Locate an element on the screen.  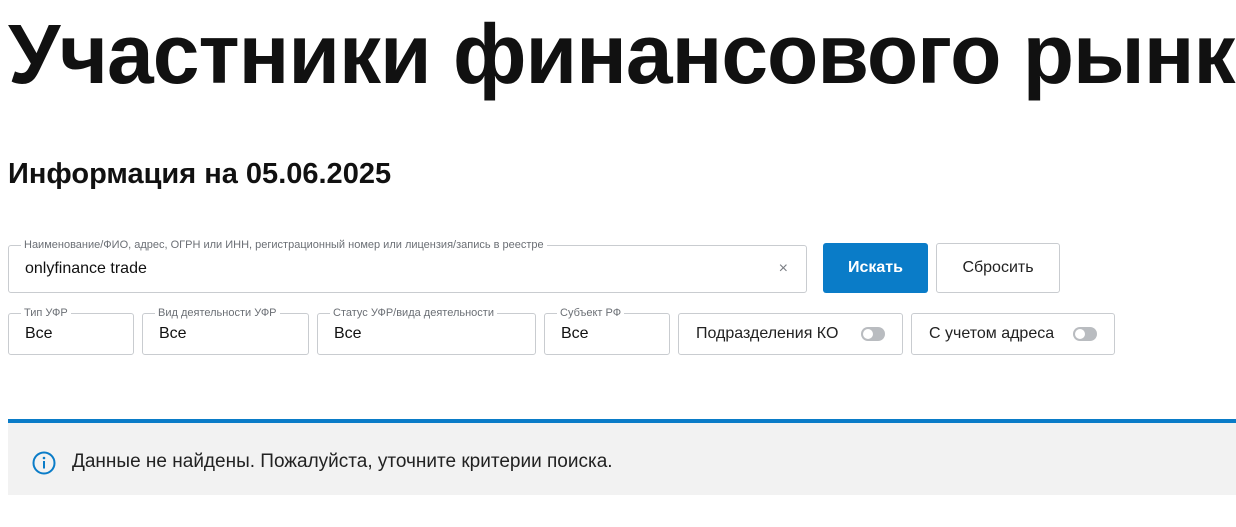
filter-status-select: Статус УФР/вида деятельности Все is located at coordinates (426, 330).